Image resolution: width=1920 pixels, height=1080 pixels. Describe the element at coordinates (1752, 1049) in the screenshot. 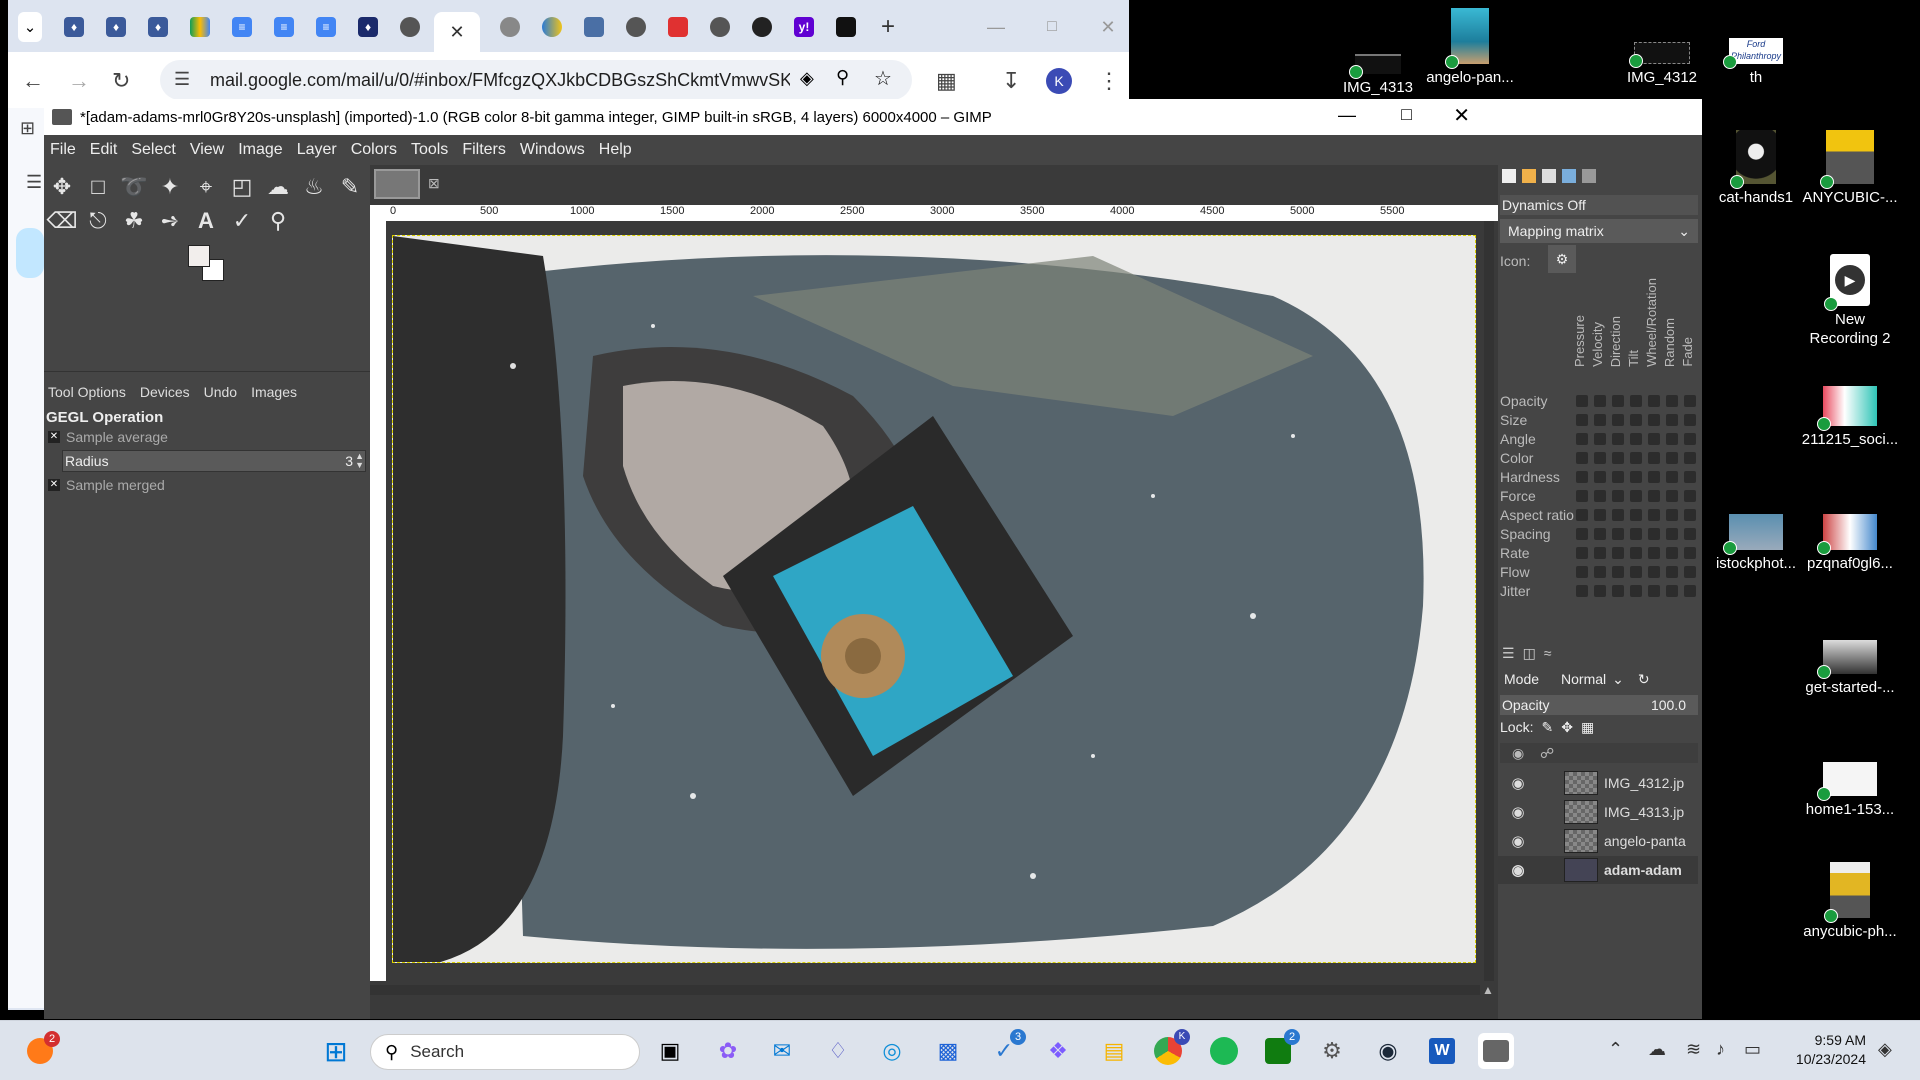

I see `battery-icon: ▭` at that location.